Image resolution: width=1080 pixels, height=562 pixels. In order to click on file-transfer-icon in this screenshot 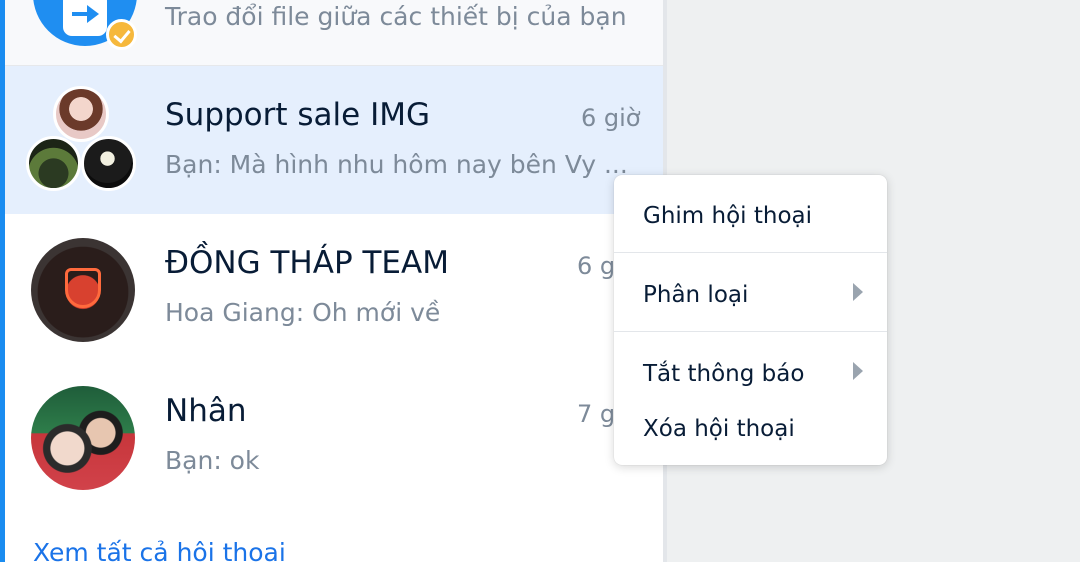, I will do `click(85, 18)`.